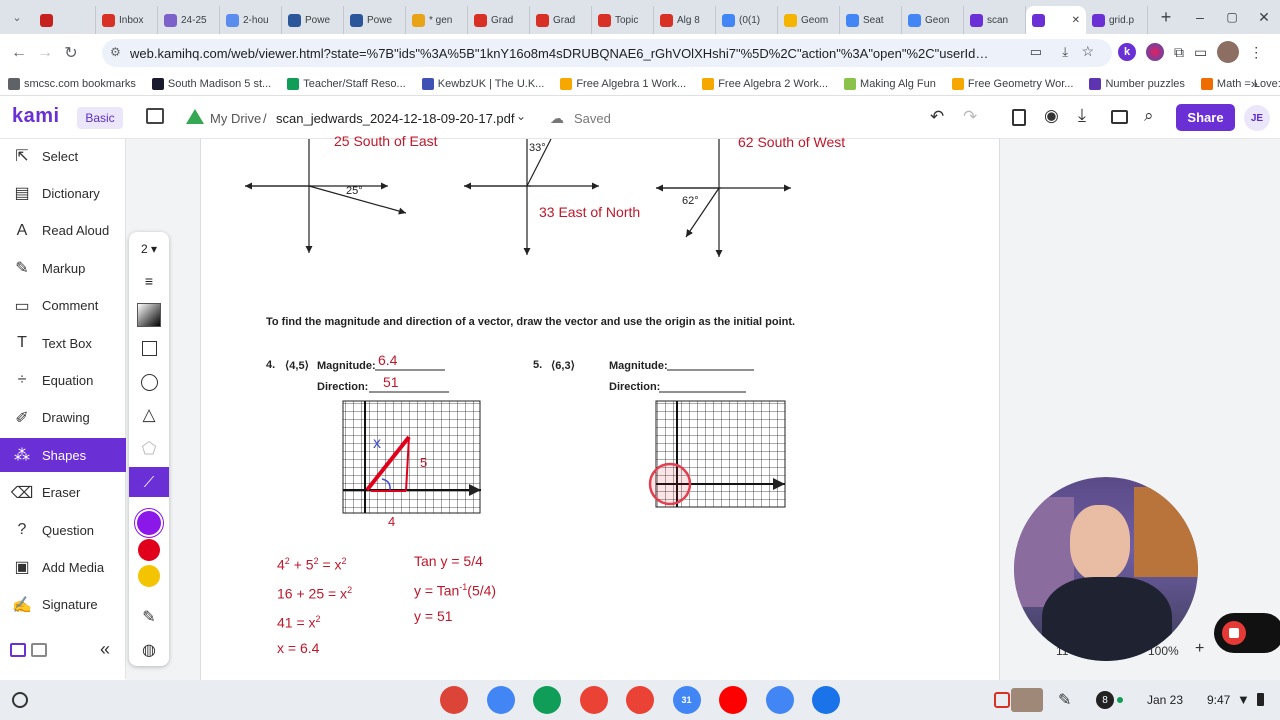 Image resolution: width=1280 pixels, height=720 pixels. Describe the element at coordinates (149, 281) in the screenshot. I see `line-style-icon: ≡` at that location.